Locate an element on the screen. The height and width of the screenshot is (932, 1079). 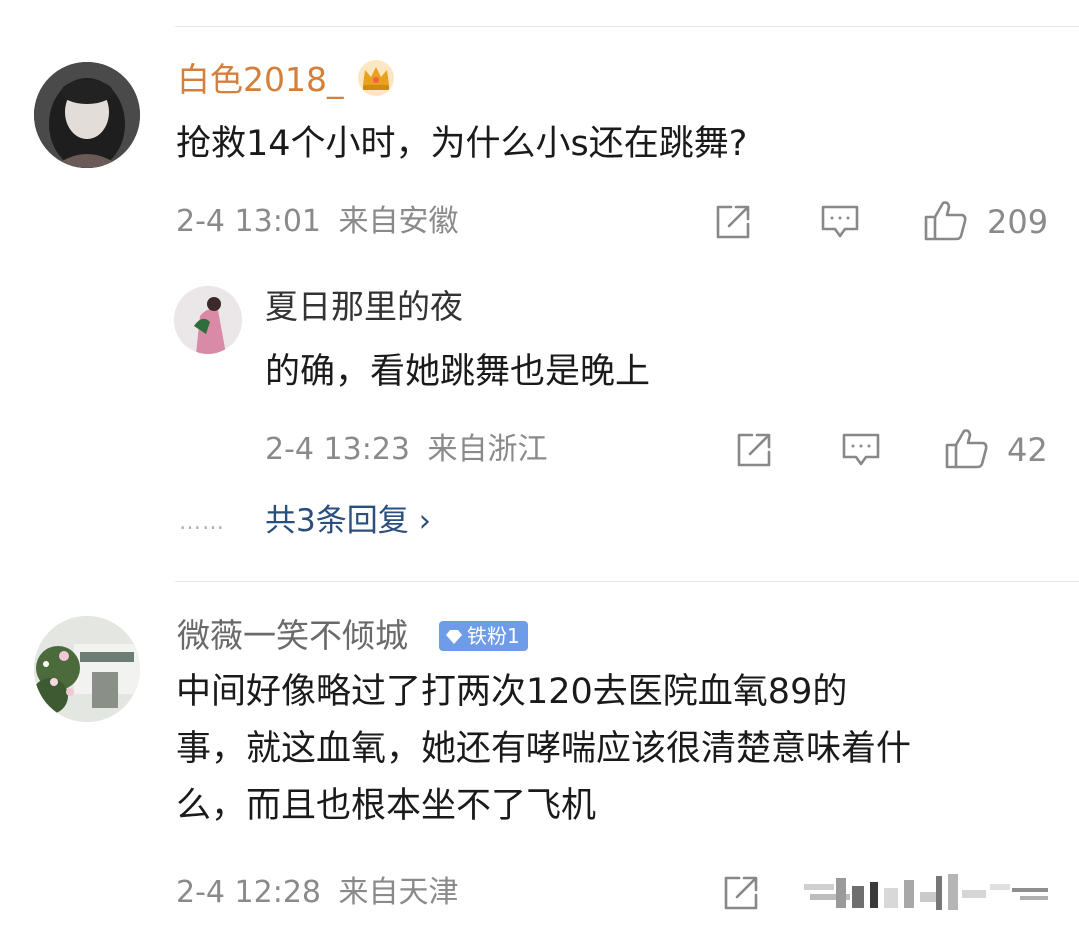
comment-text-line: 事，就这血氧，她还有哮喘应该很清楚意味着什 is located at coordinates (544, 749).